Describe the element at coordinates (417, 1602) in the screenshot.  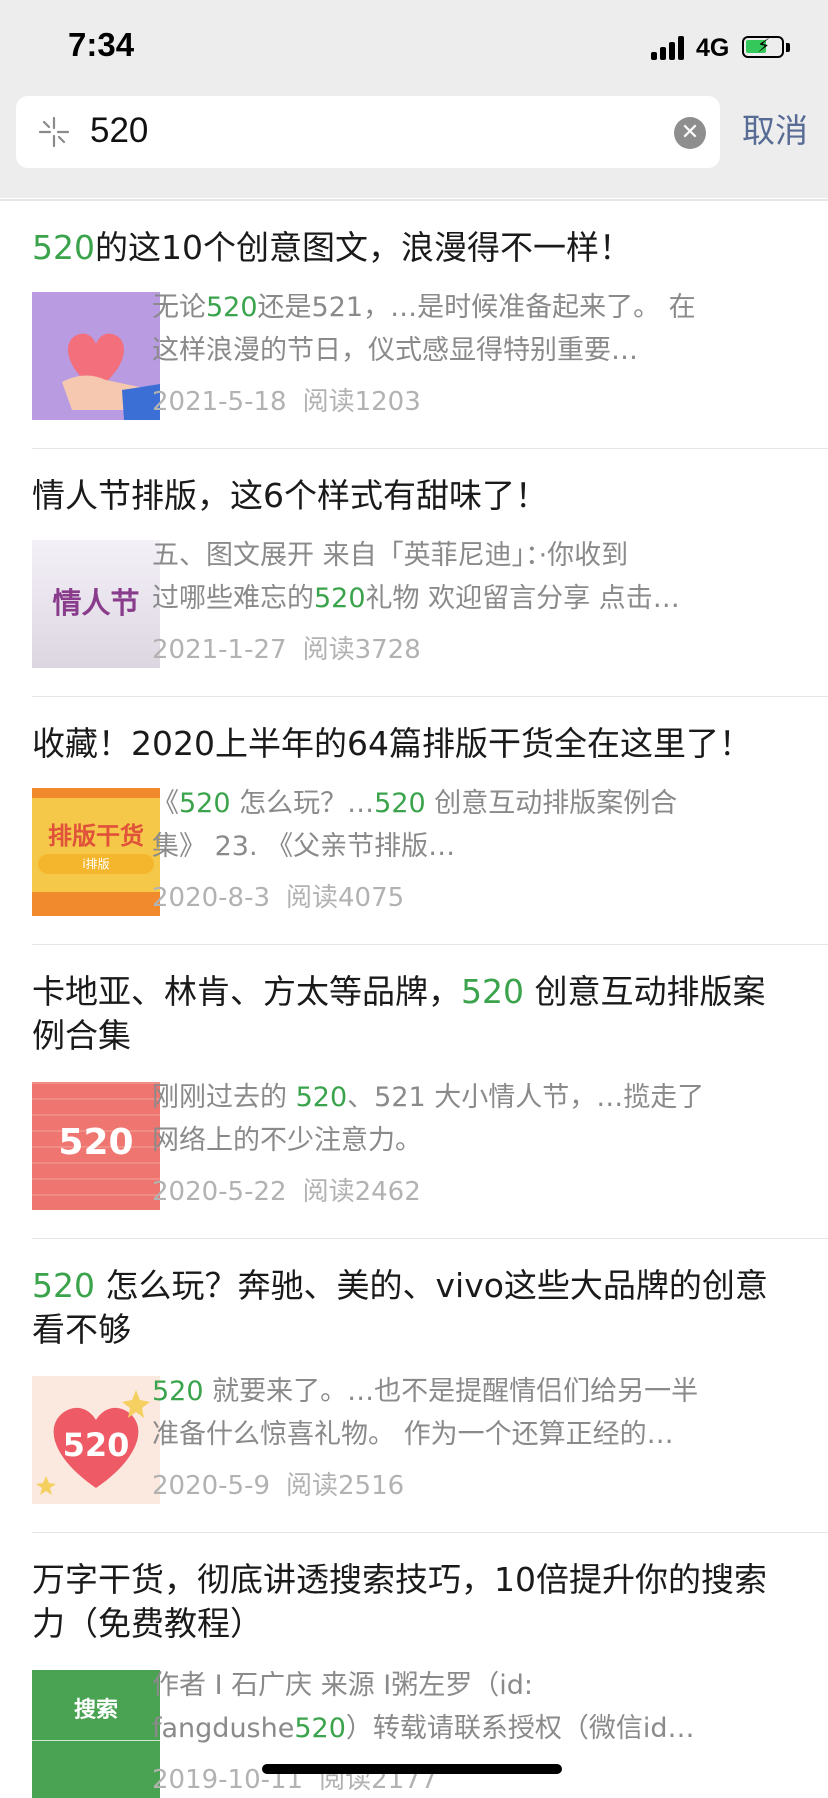
I see `result-title: 万字干货，彻底讲透搜索技巧，10倍提升你的搜索 力（免费教程）` at that location.